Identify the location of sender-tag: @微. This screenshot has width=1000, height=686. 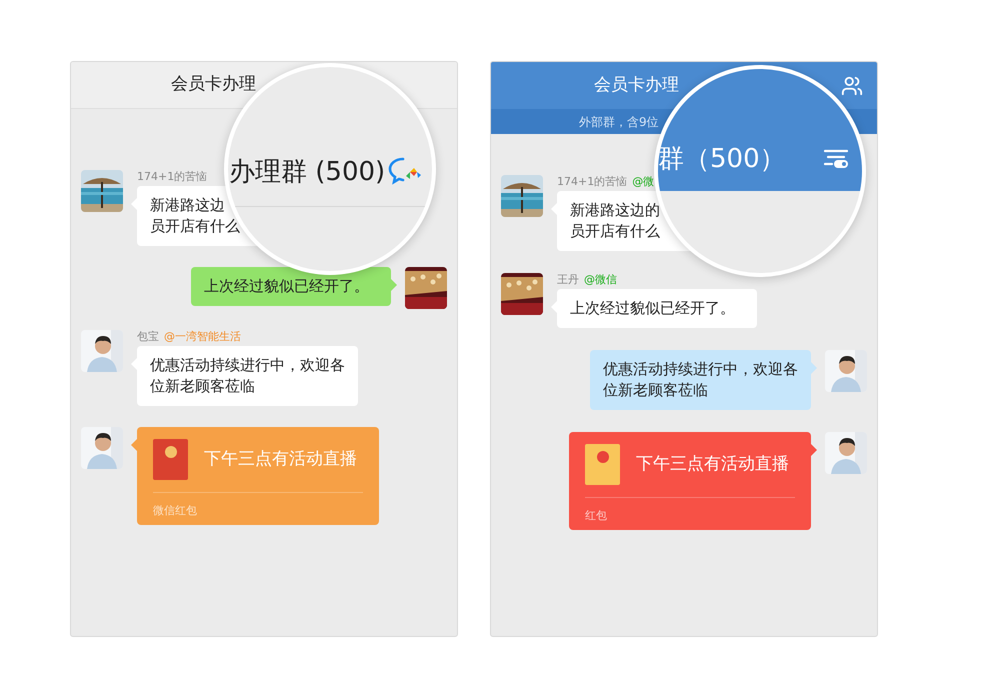
(643, 182).